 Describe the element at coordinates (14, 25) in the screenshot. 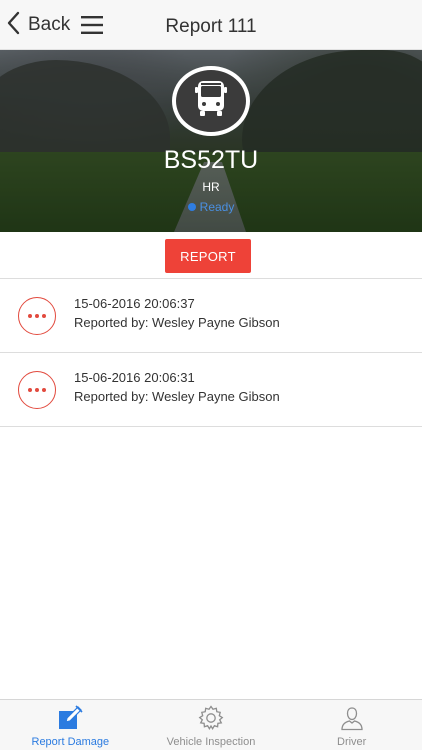

I see `chevron-left-icon` at that location.